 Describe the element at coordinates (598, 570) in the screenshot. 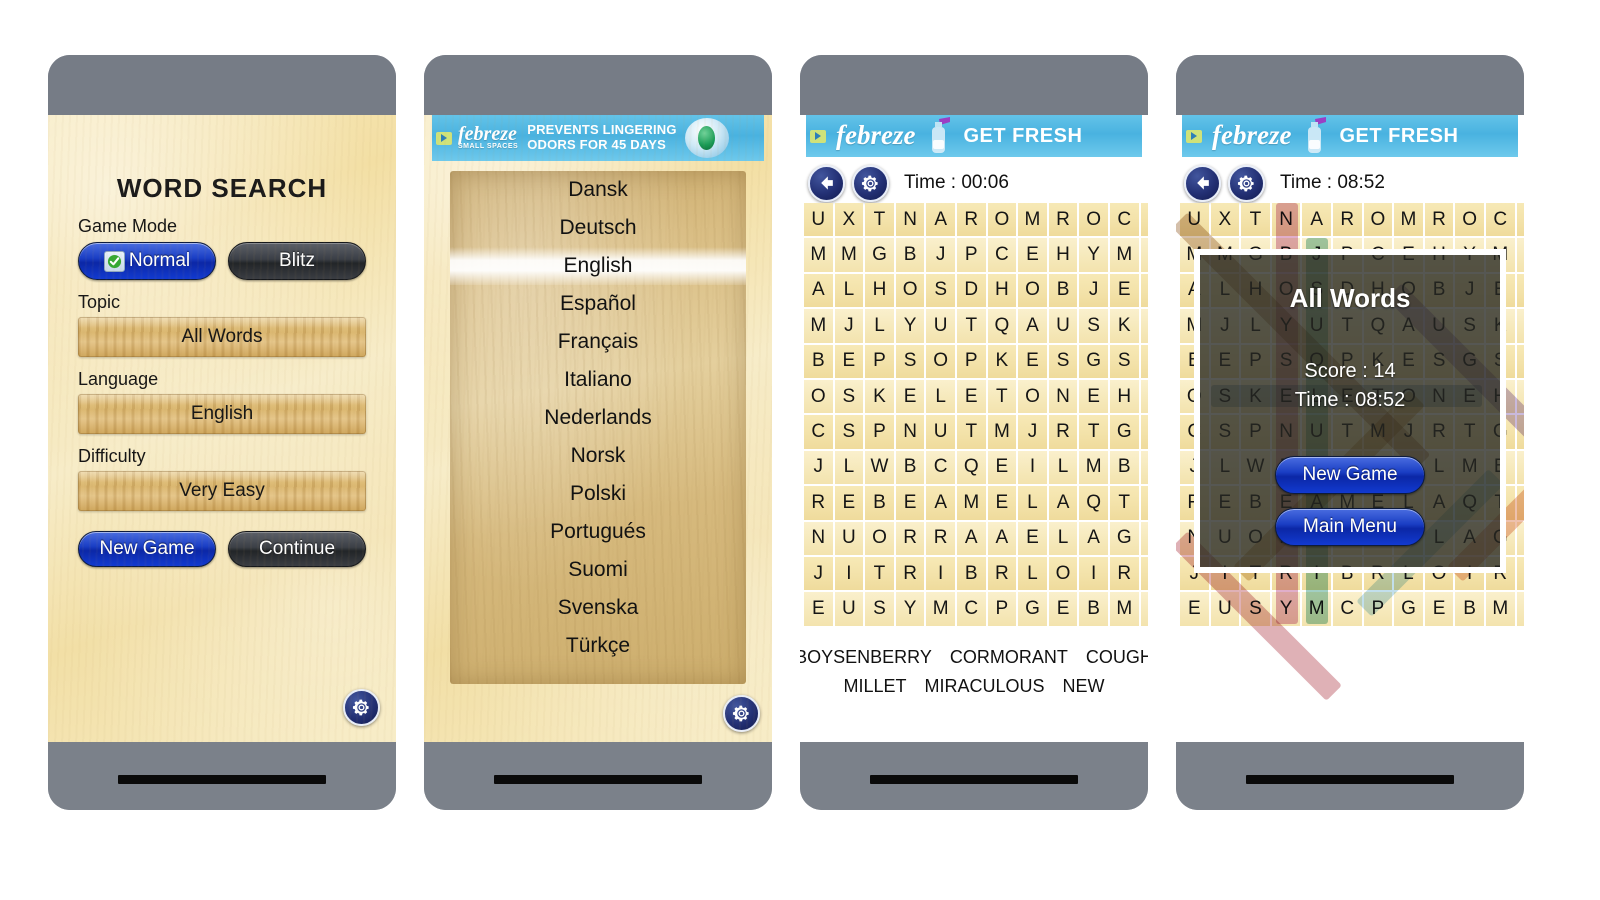

I see `language-option: Suomi` at that location.